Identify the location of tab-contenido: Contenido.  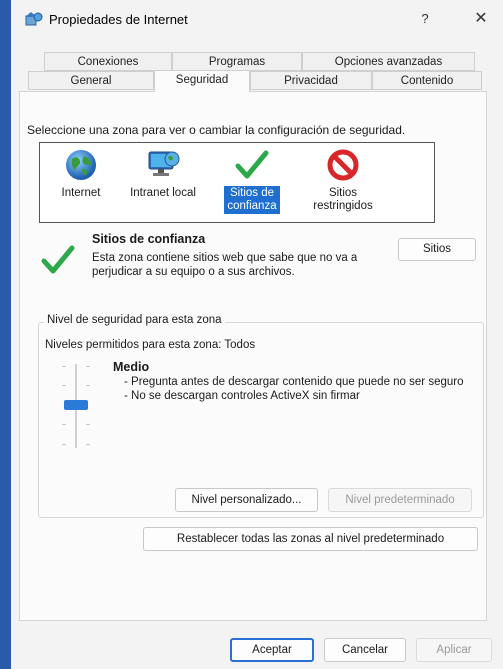
(427, 80).